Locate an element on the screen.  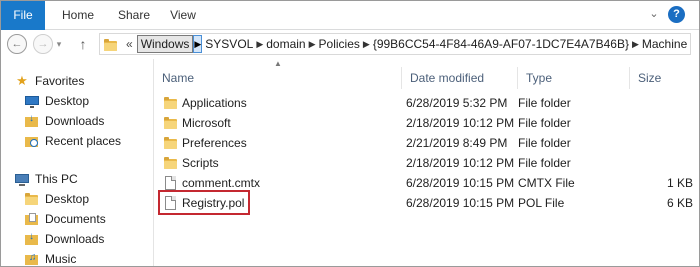
tab-view: View is located at coordinates (183, 15).